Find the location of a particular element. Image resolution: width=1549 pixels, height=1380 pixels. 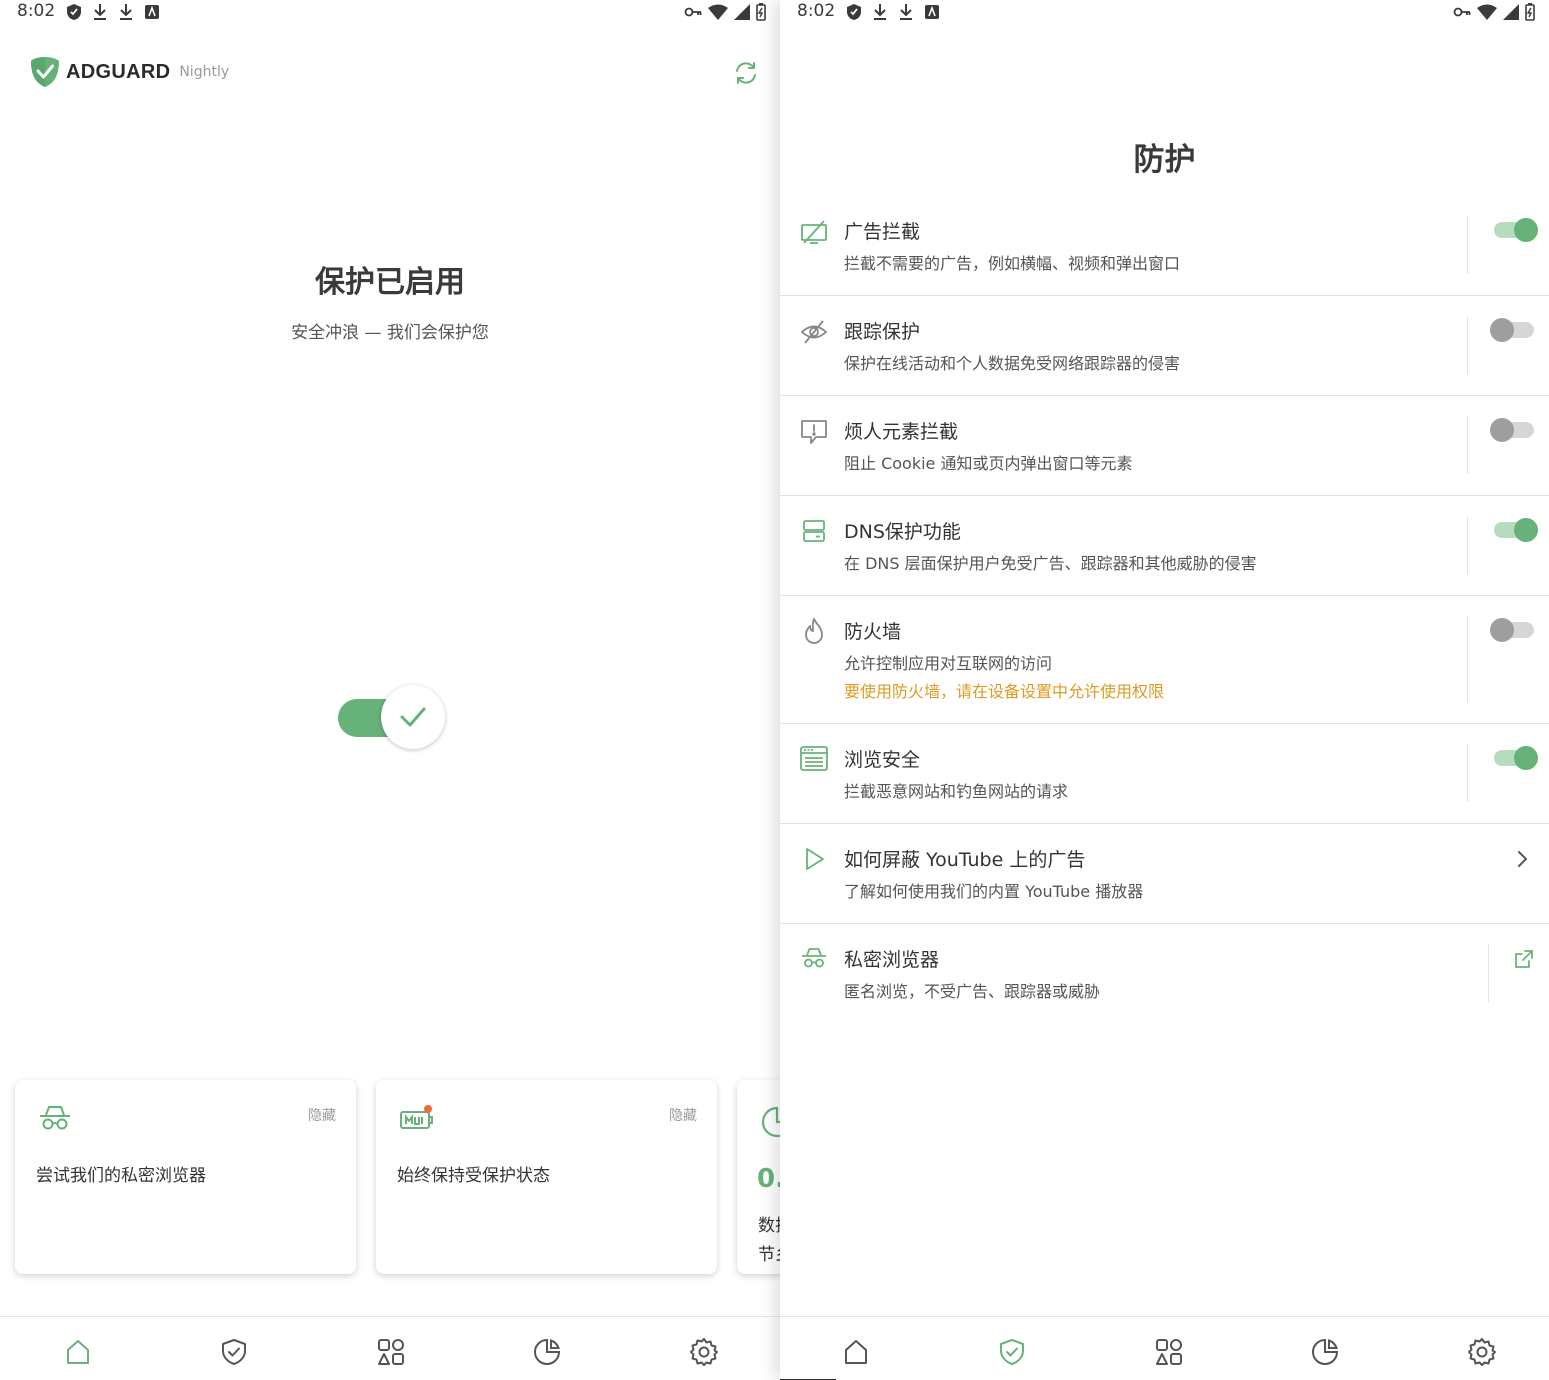

logo-text: ADGUARD is located at coordinates (118, 71).